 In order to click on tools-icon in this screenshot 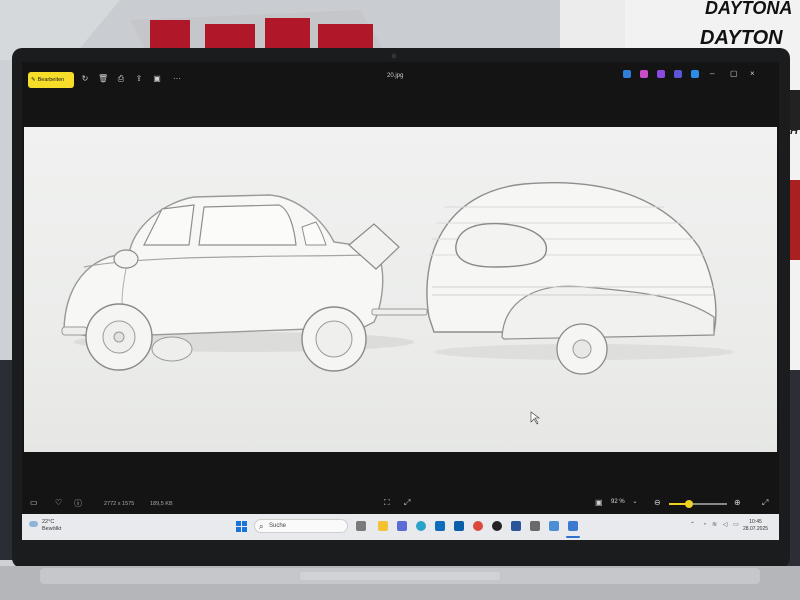, I will do `click(535, 526)`.